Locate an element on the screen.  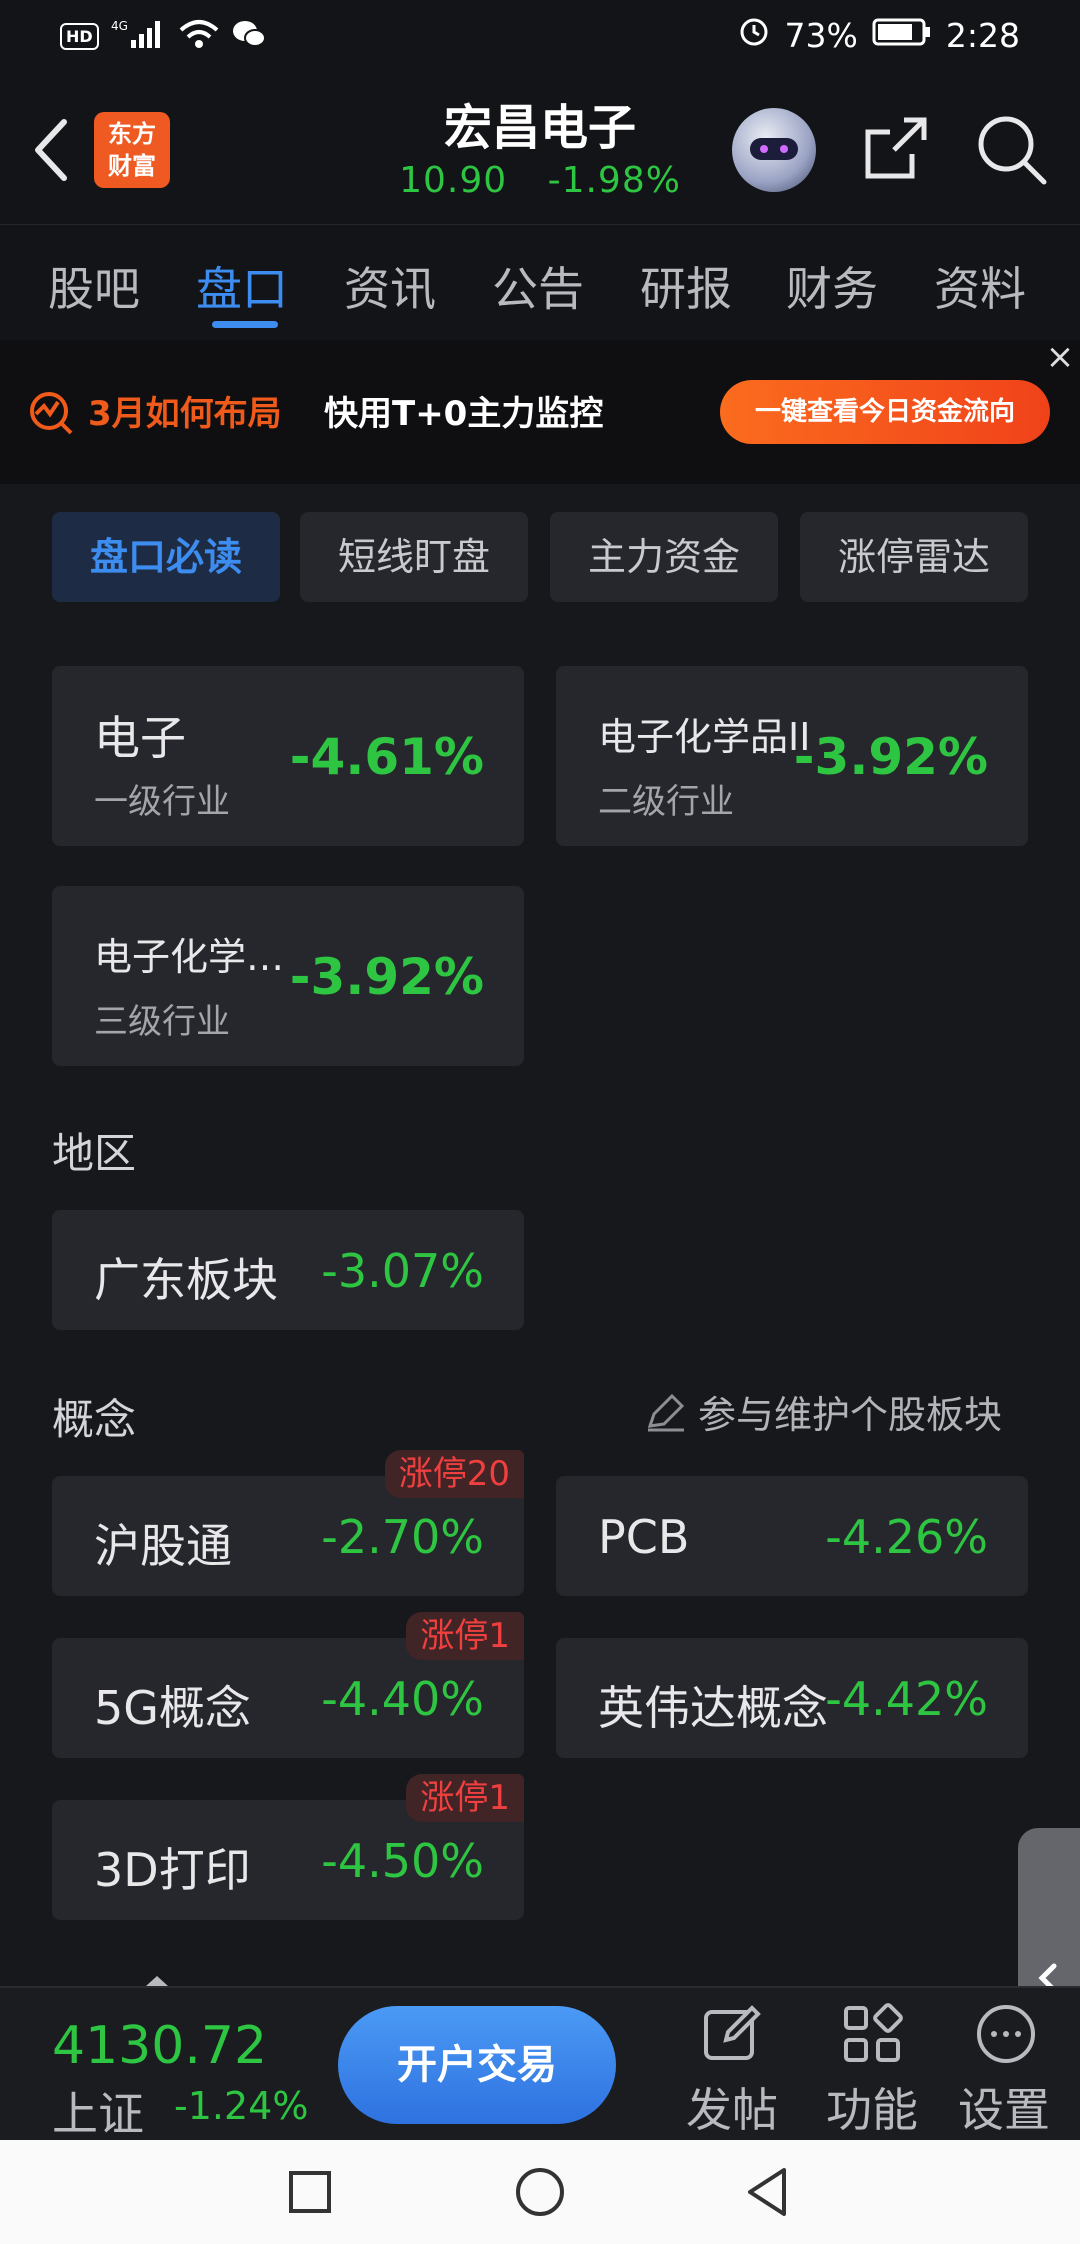
concept-name: 5G概念 is located at coordinates (172, 1708).